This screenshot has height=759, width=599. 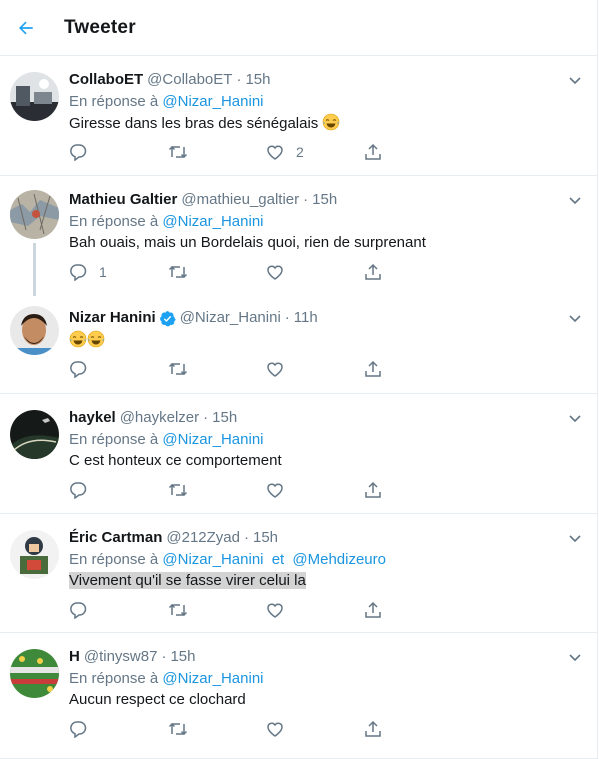 I want to click on author-name: Éric Cartman, so click(x=115, y=538).